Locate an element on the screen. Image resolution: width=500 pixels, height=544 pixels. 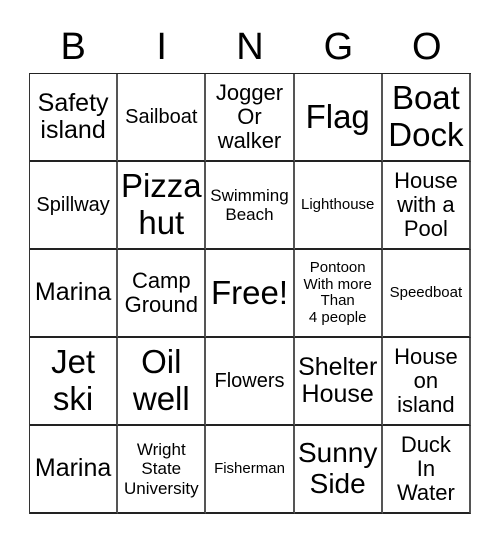
bingo-cell-label: Sailboat is located at coordinates (161, 117).